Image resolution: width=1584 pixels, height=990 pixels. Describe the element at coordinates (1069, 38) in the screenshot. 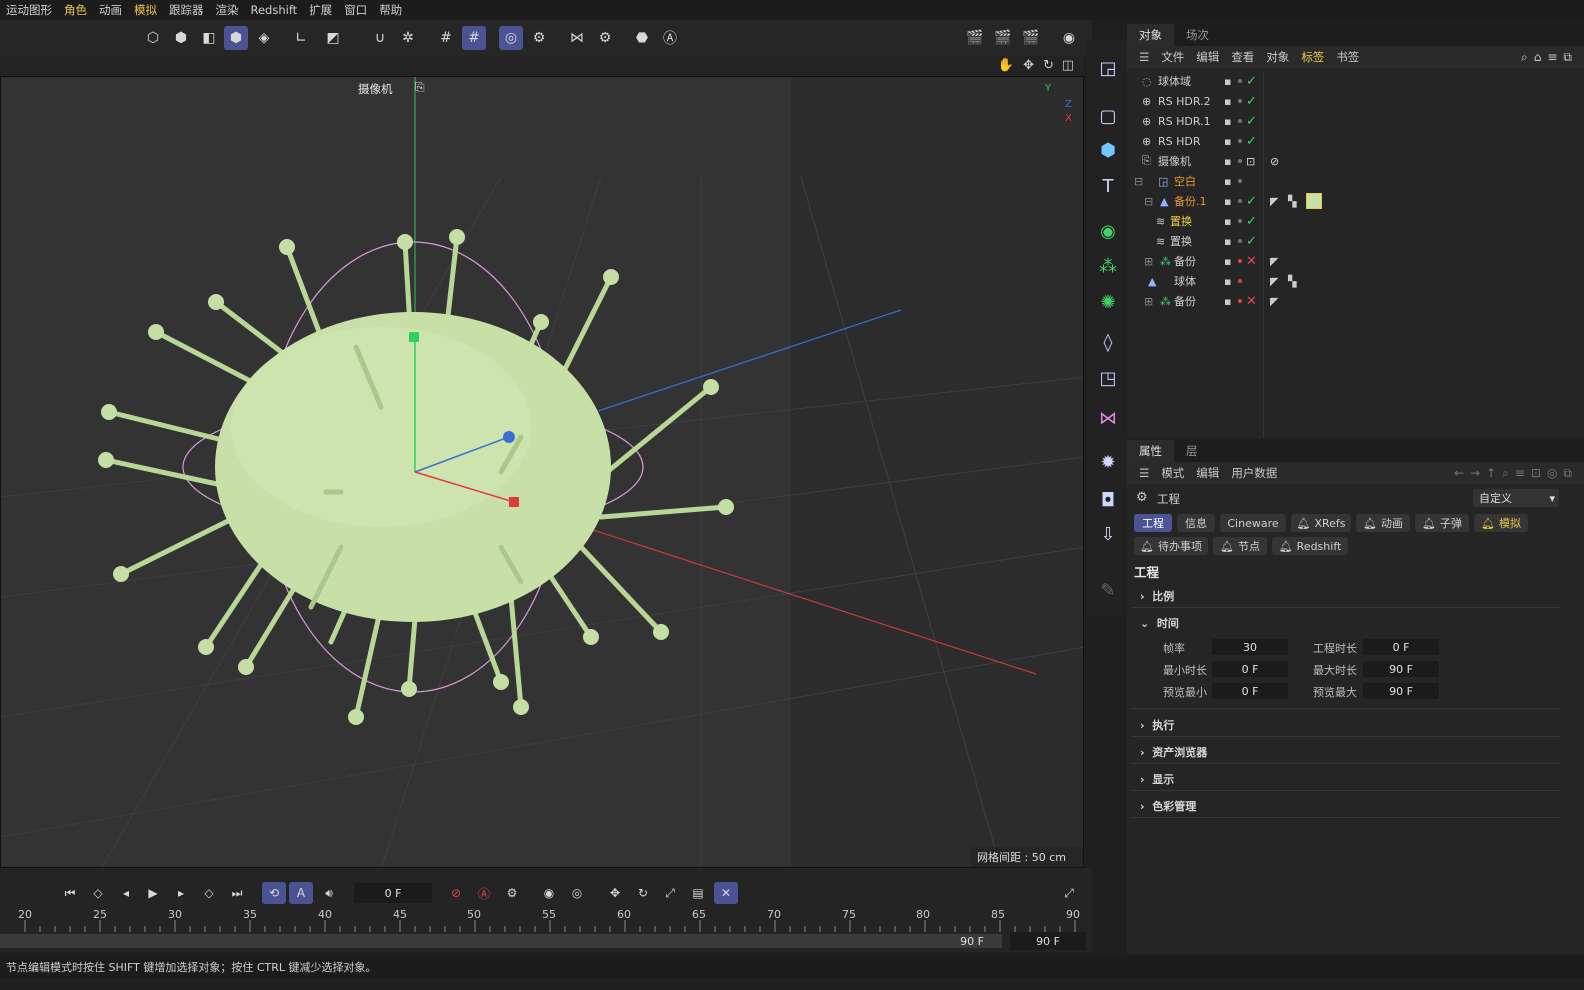

I see `redshift-ipr-icon: ◉` at that location.